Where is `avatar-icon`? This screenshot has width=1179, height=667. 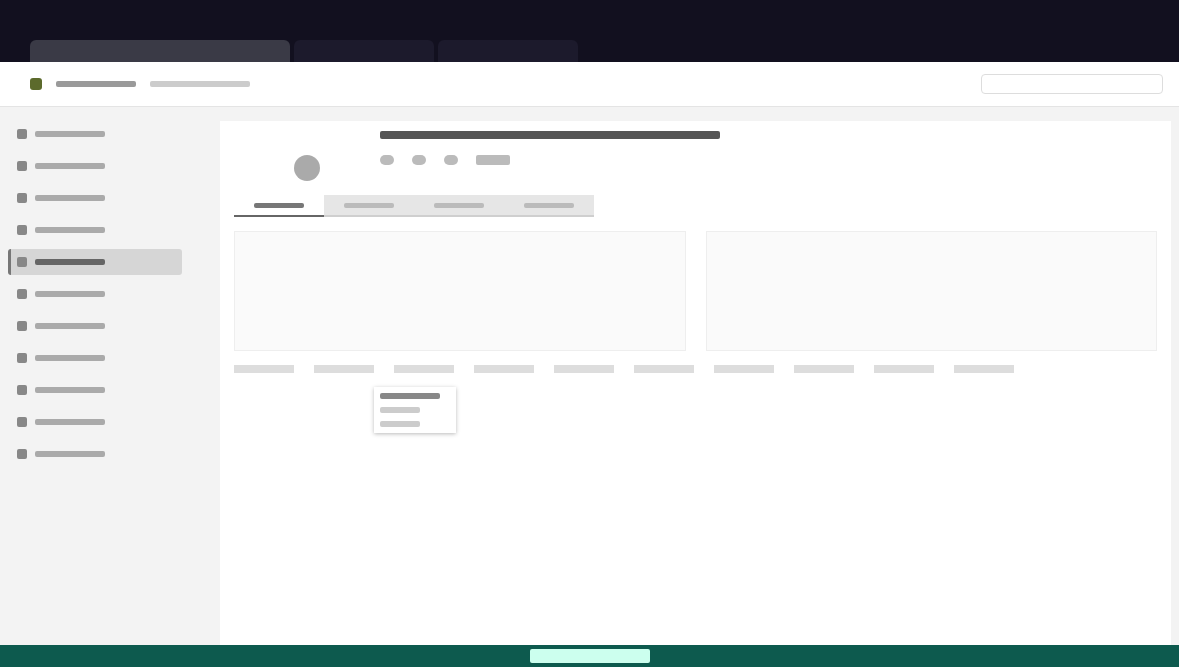
avatar-icon is located at coordinates (307, 168).